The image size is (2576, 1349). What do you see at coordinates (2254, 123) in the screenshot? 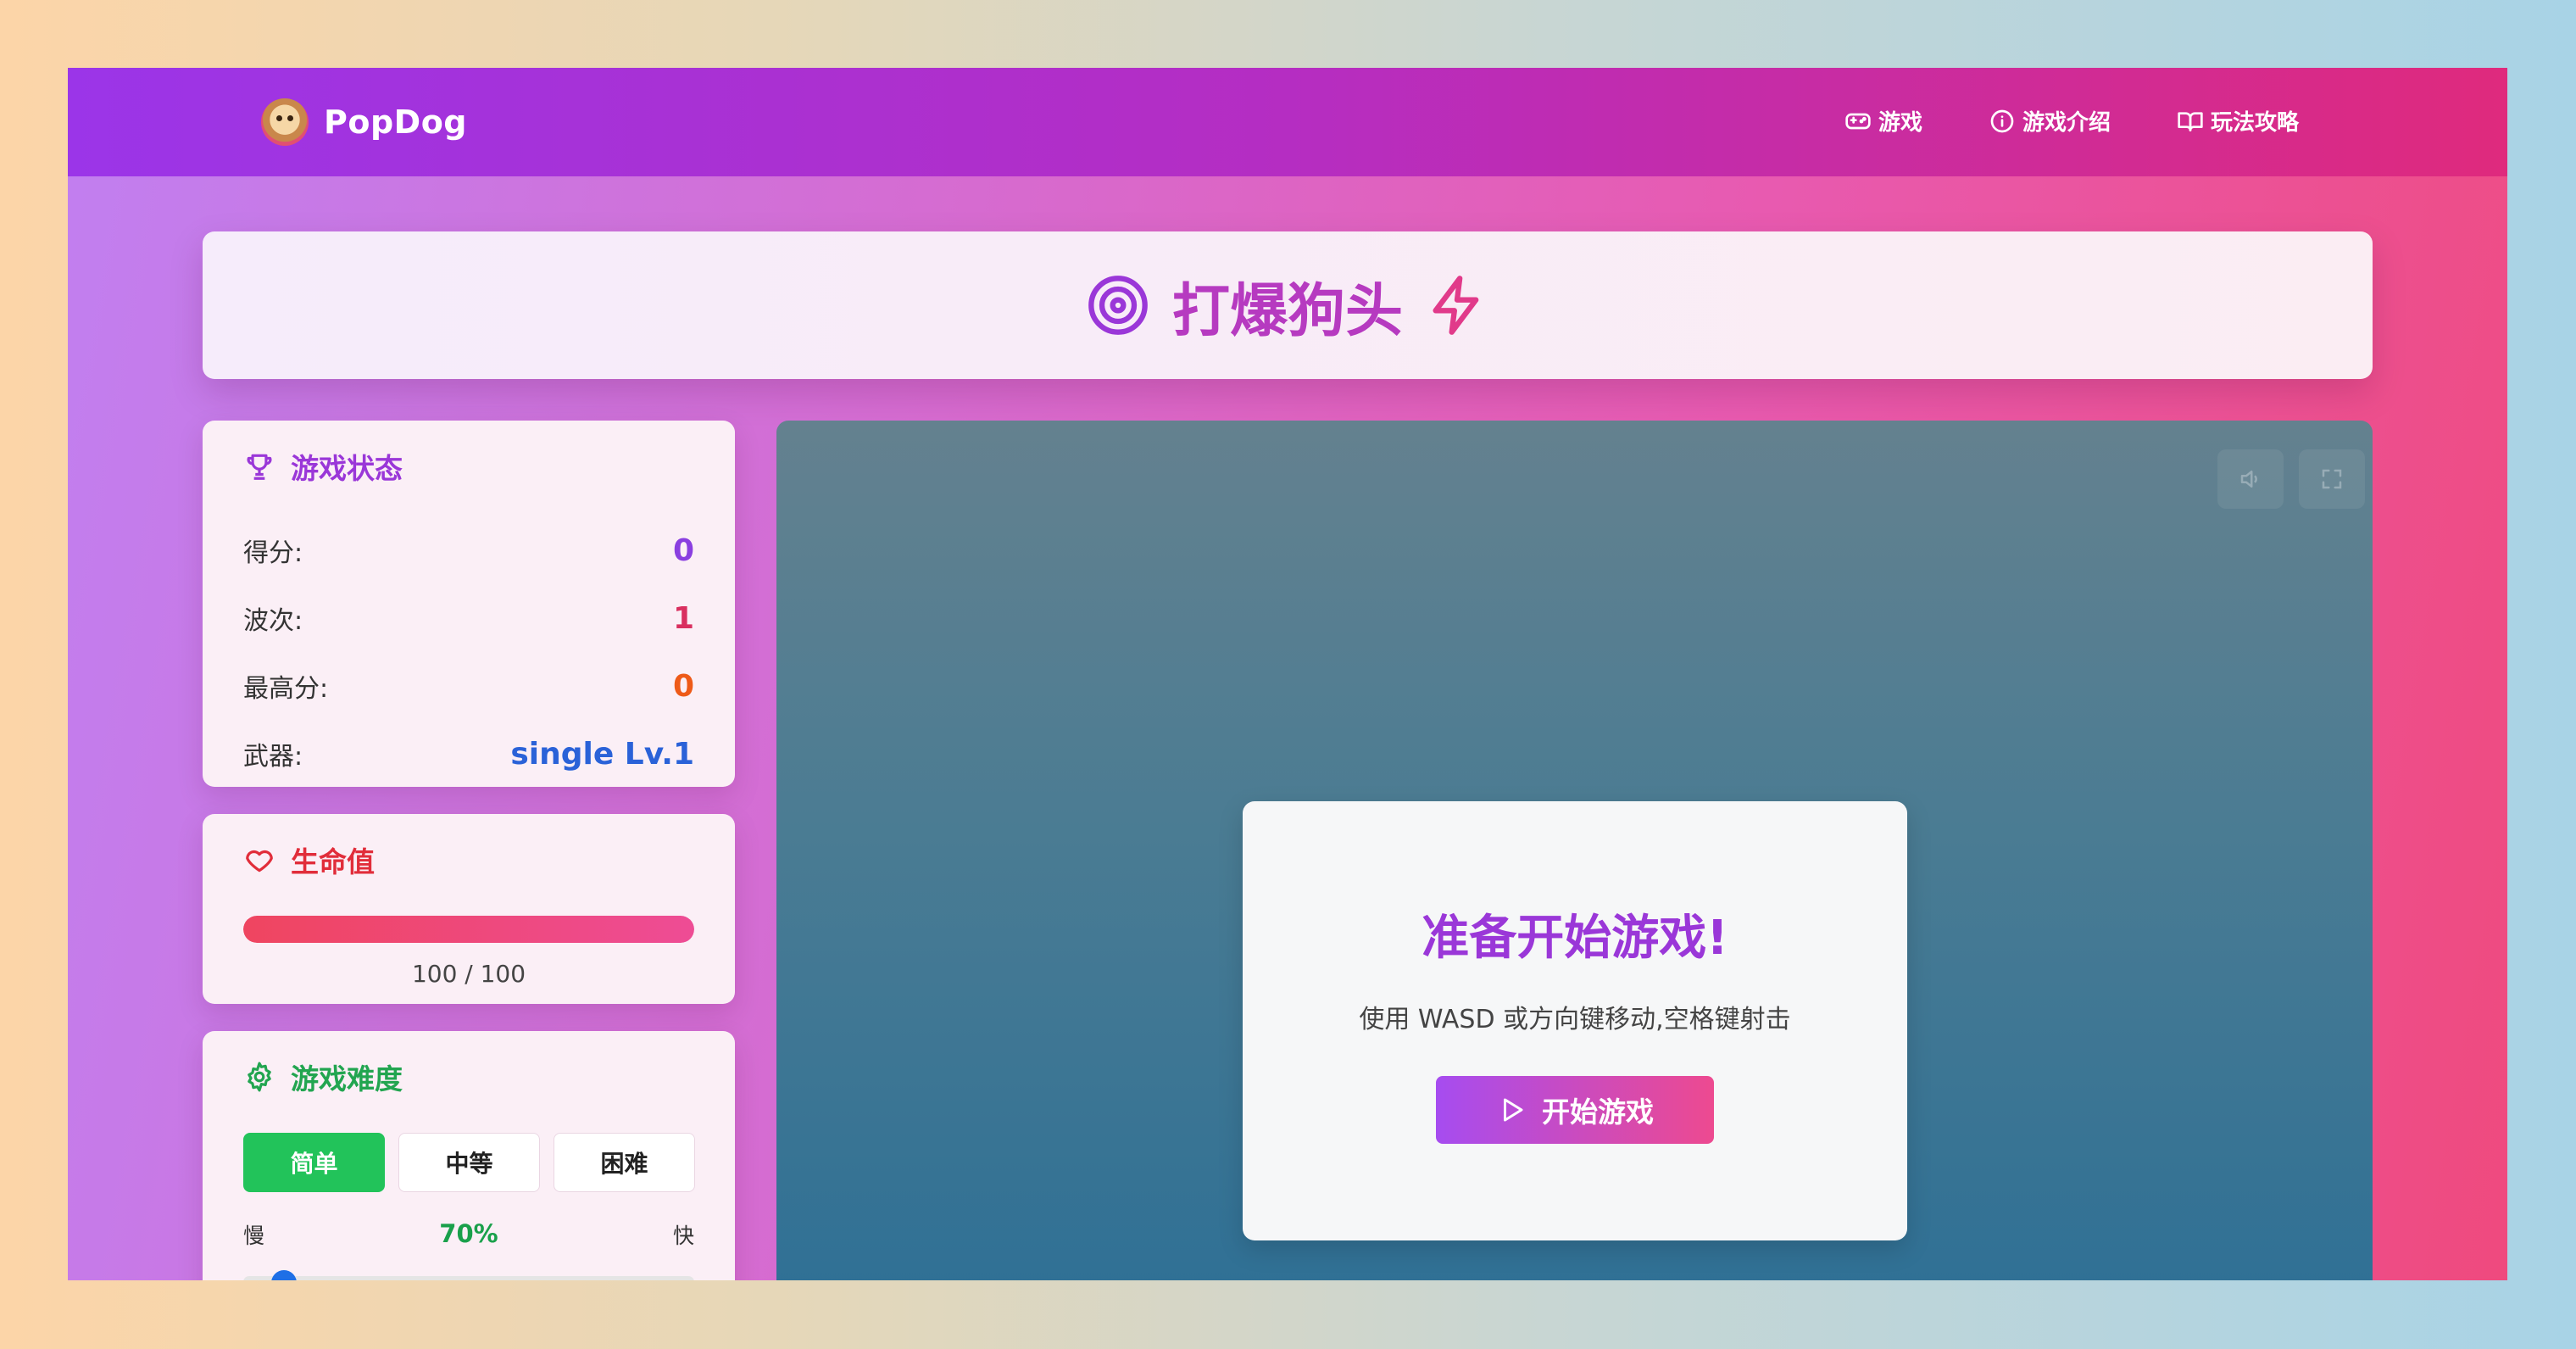
I see `nav-item-label: 玩法攻略` at bounding box center [2254, 123].